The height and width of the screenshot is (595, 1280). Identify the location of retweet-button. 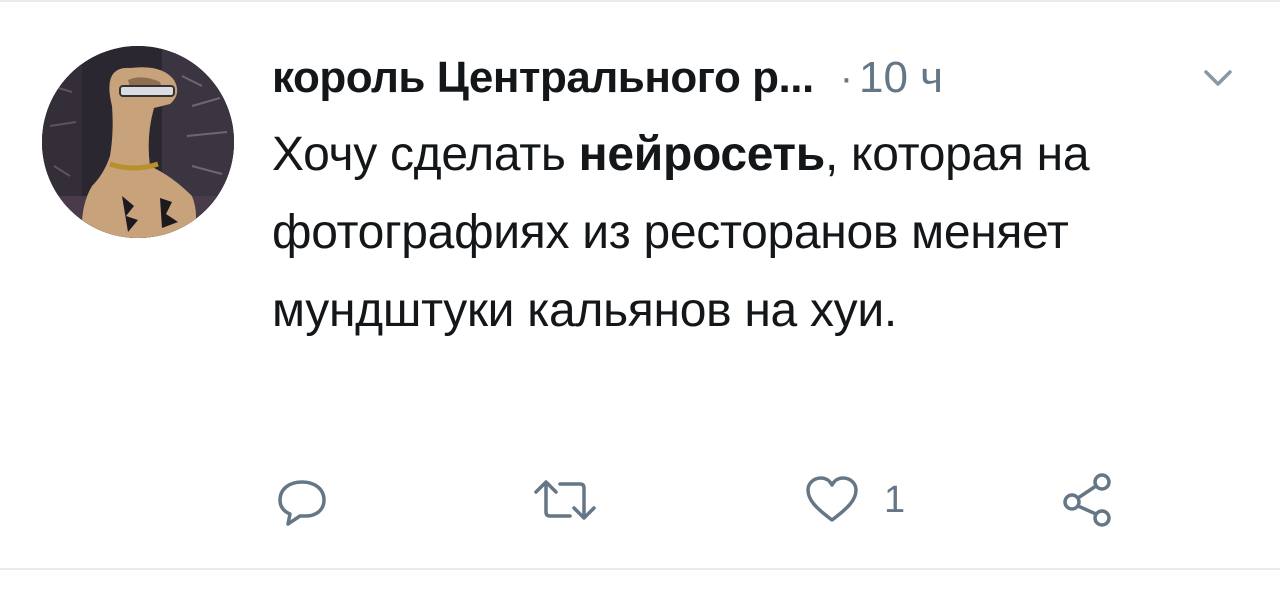
(565, 500).